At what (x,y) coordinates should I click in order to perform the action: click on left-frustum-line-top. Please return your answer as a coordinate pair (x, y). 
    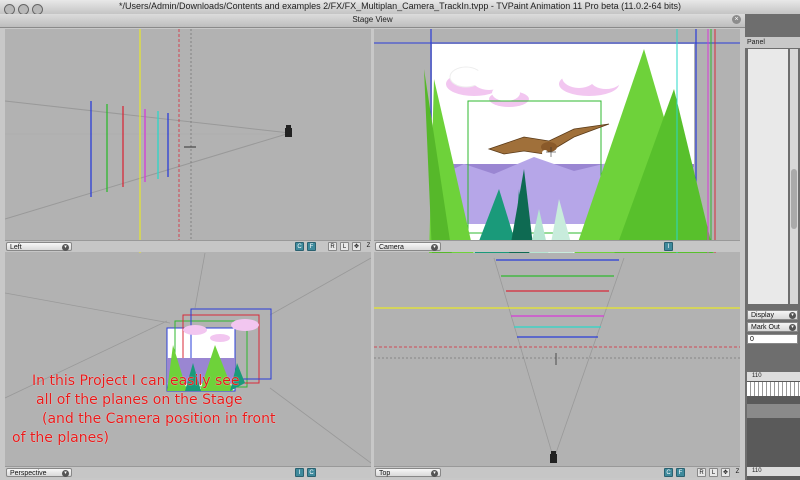
    Looking at the image, I should click on (148, 117).